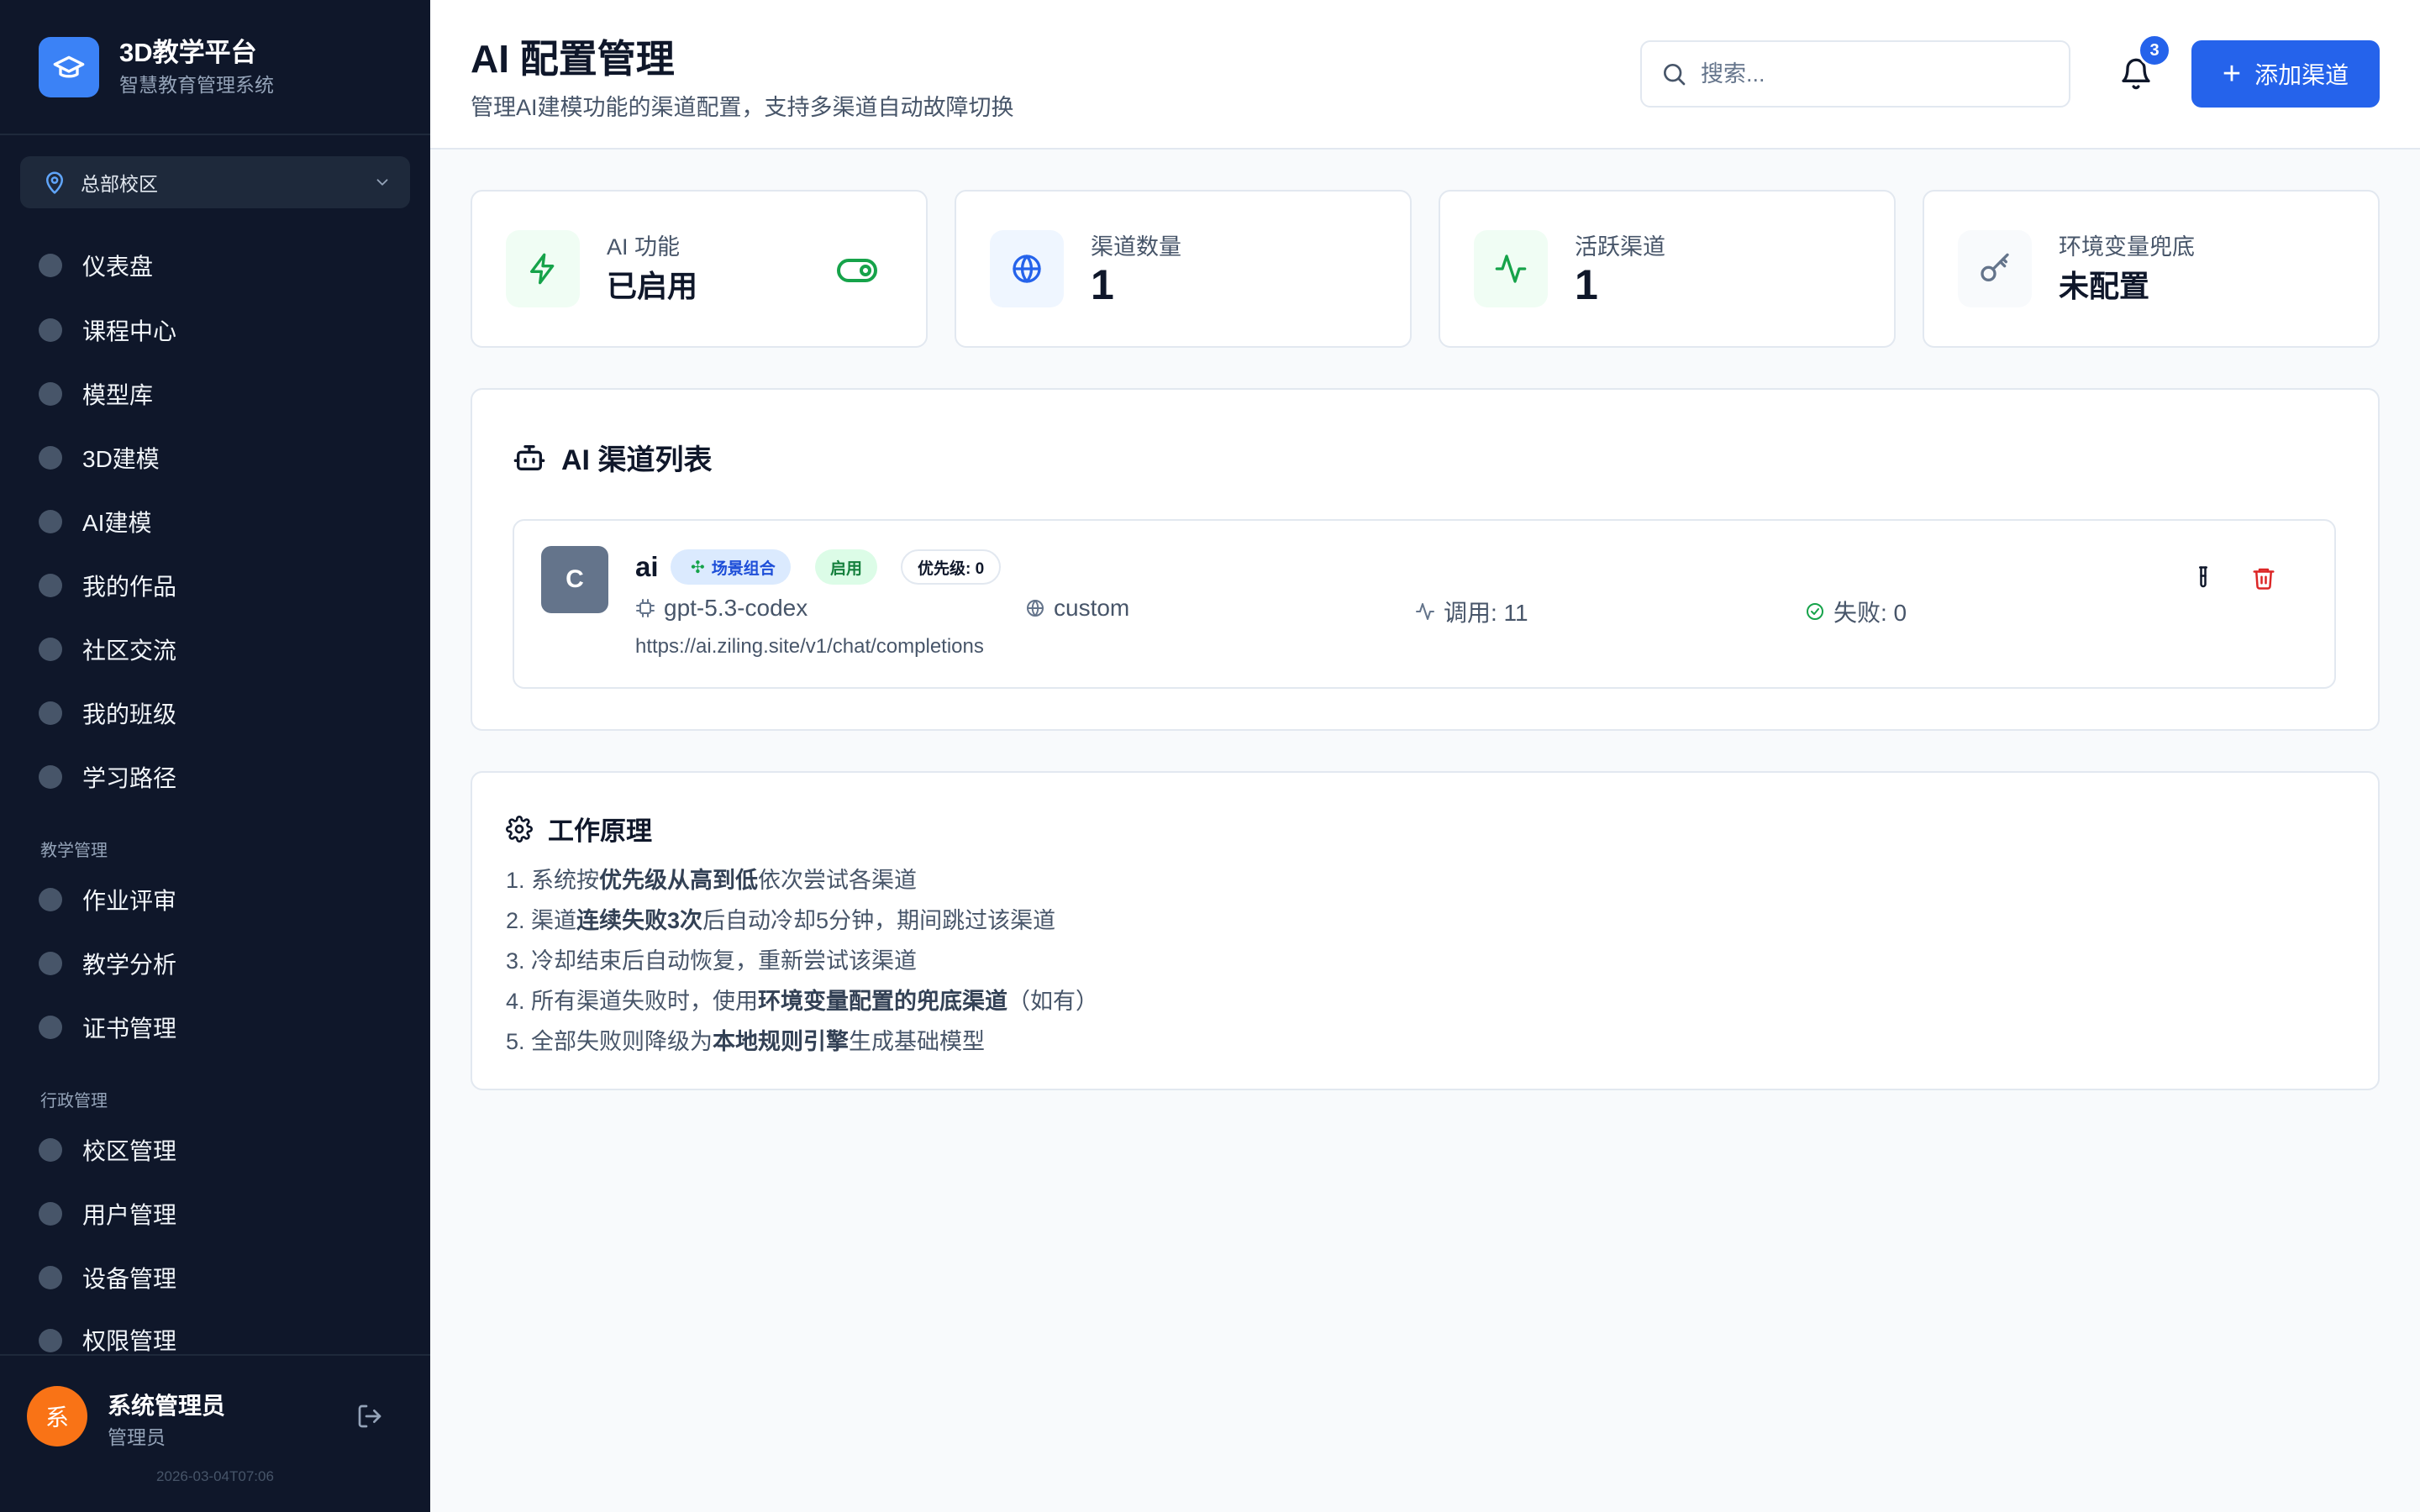 This screenshot has width=2420, height=1512. Describe the element at coordinates (215, 899) in the screenshot. I see `nav-item-homework-review: 作业评审` at that location.